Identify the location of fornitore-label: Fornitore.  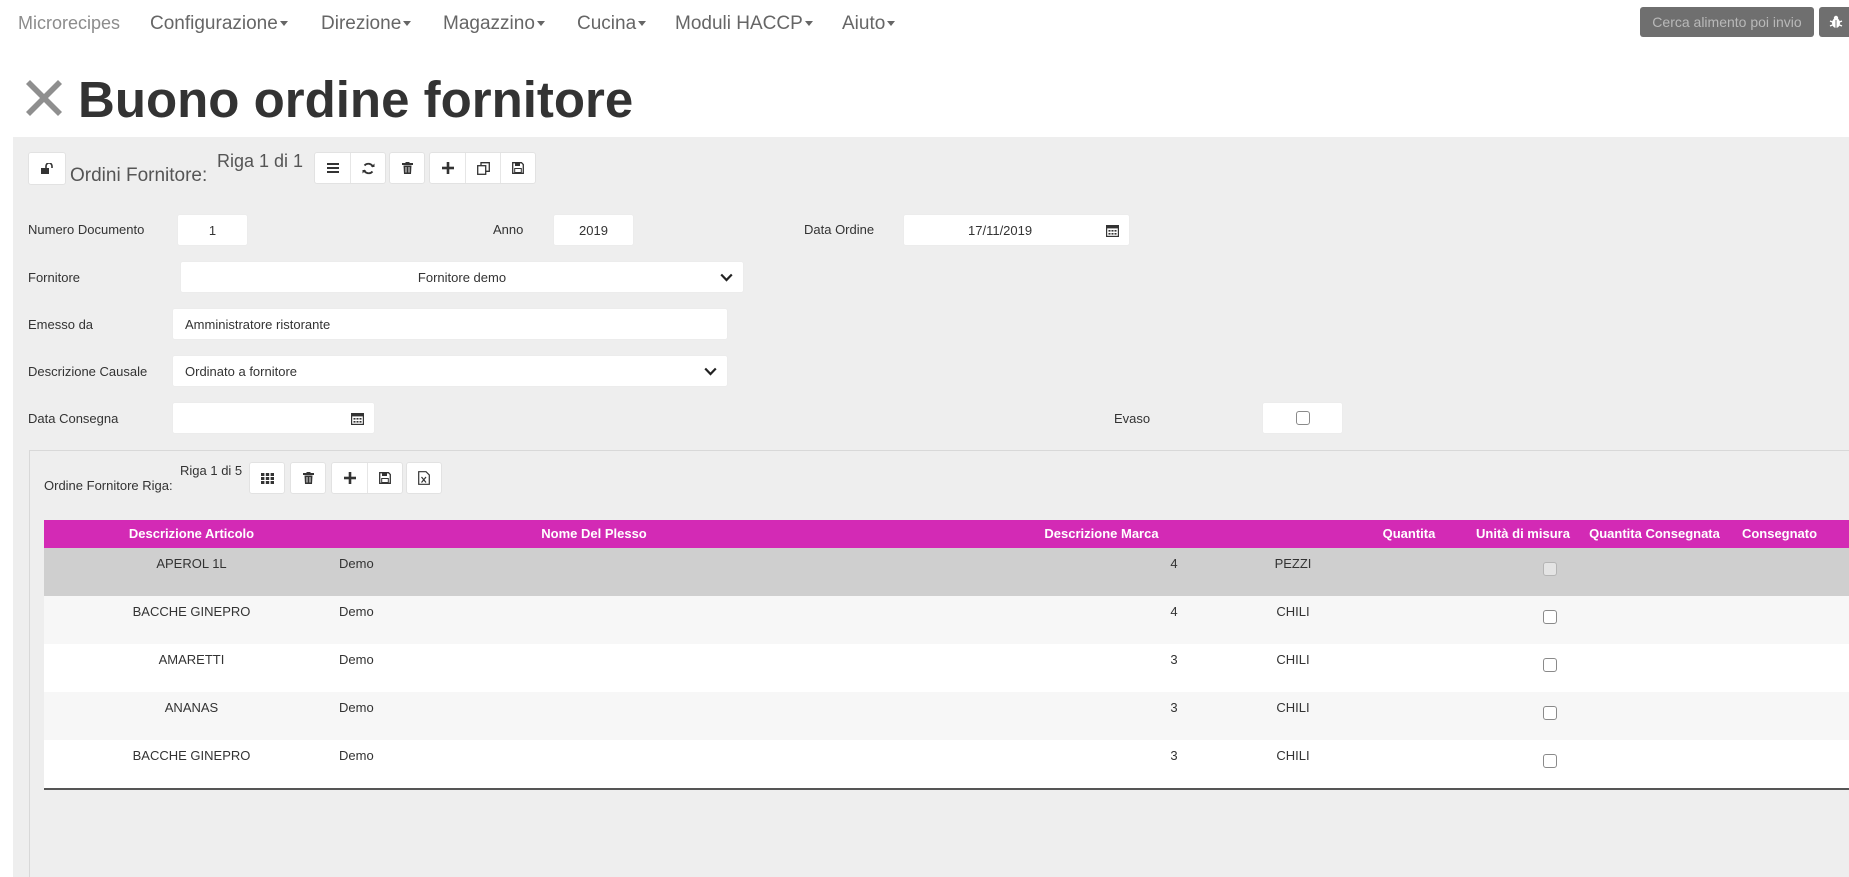
(54, 277).